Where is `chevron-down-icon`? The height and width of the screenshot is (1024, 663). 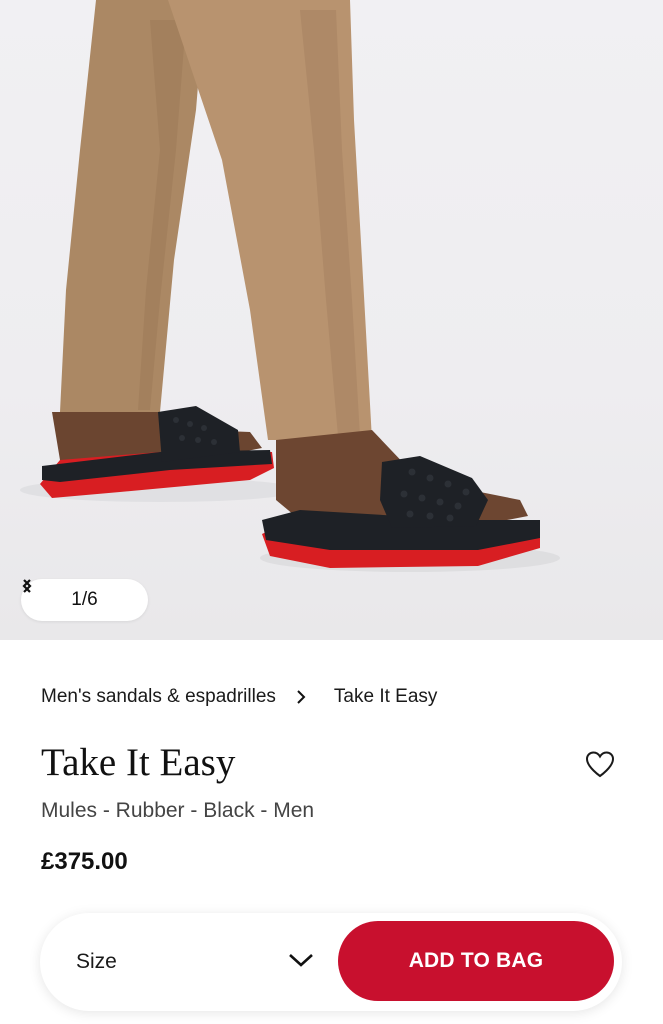
chevron-down-icon is located at coordinates (301, 962).